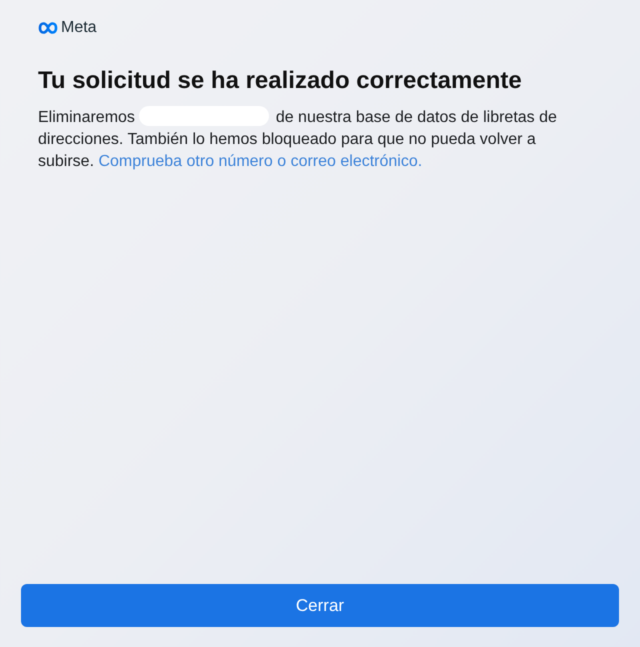  What do you see at coordinates (308, 140) in the screenshot?
I see `message-text: Eliminaremos de nuestra base de datos de libretas de direcciones. También lo hemos bloqueado para que no pueda volver a subirse. Comprueba otro número o correo electrónico.` at bounding box center [308, 140].